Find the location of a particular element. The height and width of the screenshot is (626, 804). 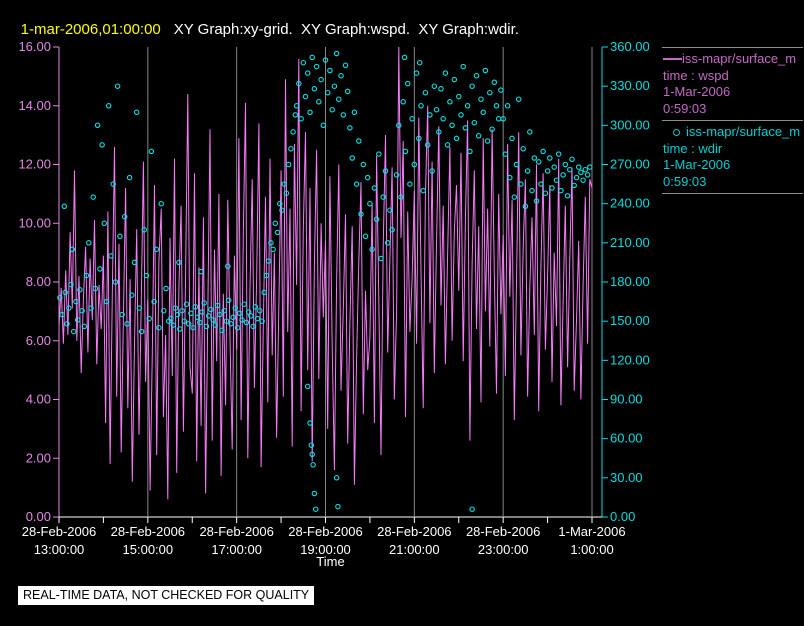

x-axis-time-label: 23:00:00 is located at coordinates (503, 549).